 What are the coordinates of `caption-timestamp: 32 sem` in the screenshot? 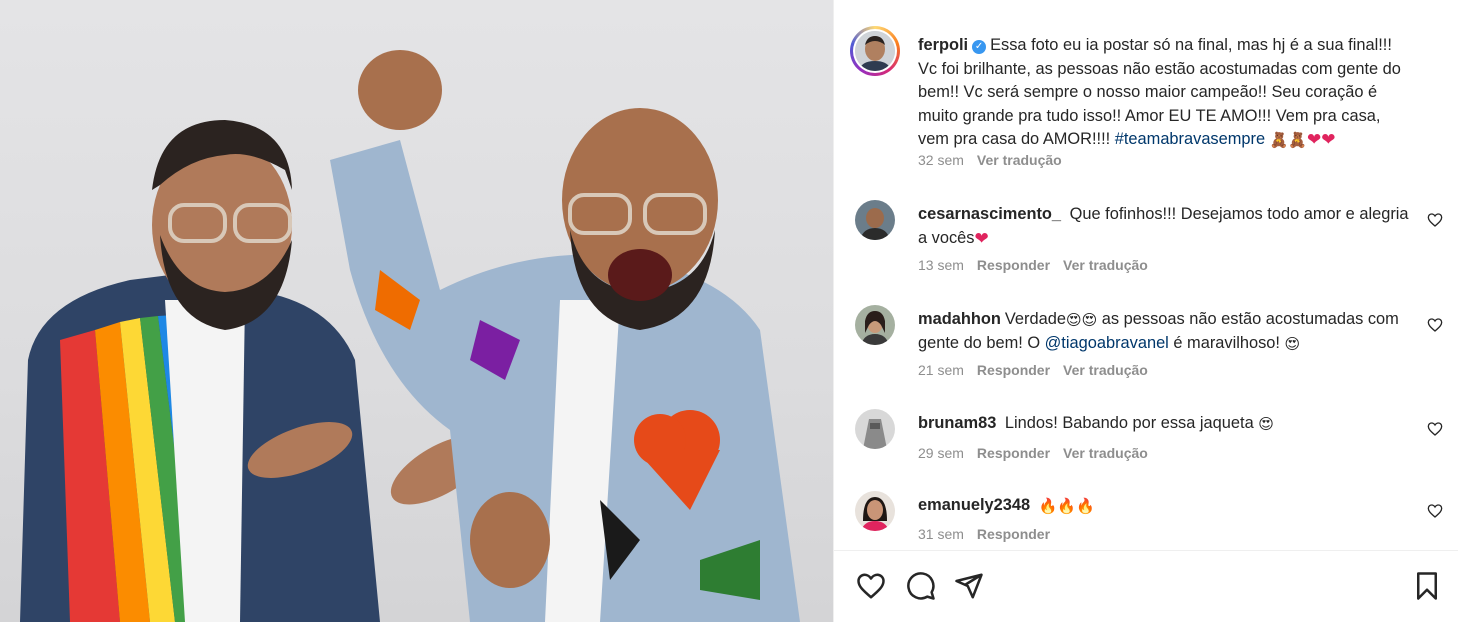 It's located at (941, 160).